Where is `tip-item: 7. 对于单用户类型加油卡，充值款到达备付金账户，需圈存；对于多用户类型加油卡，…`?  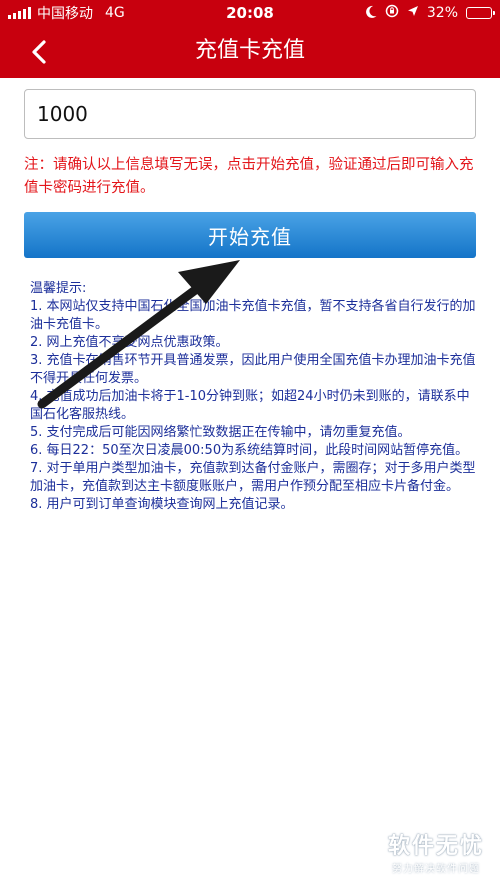
tip-item: 7. 对于单用户类型加油卡，充值款到达备付金账户，需圈存；对于多用户类型加油卡，… is located at coordinates (253, 477).